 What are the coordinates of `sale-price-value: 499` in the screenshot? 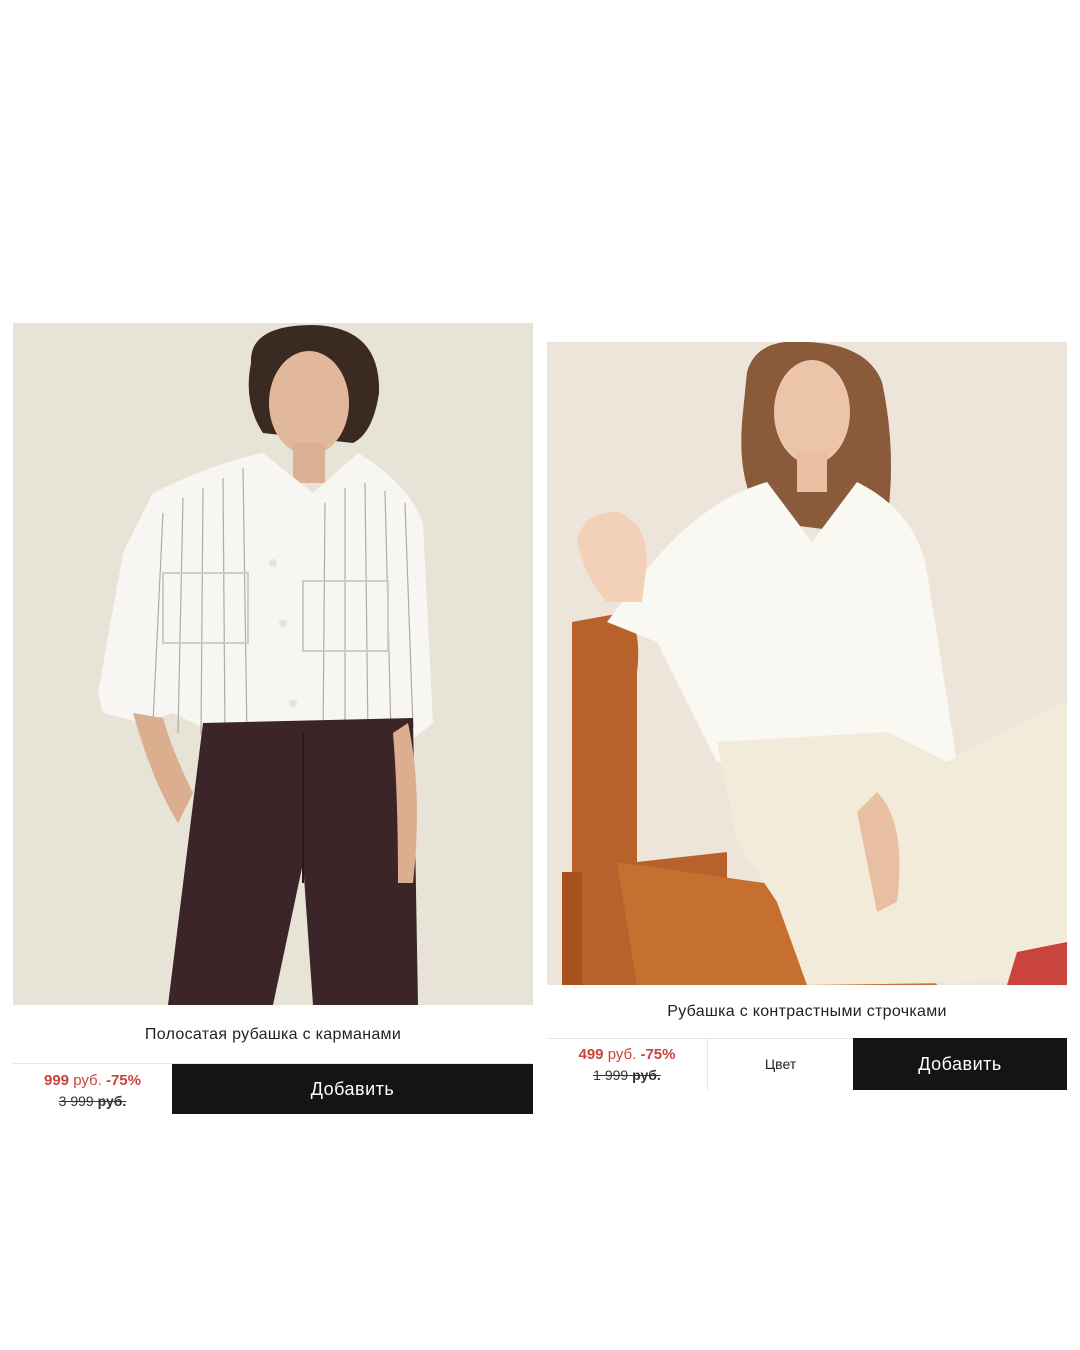 It's located at (591, 1054).